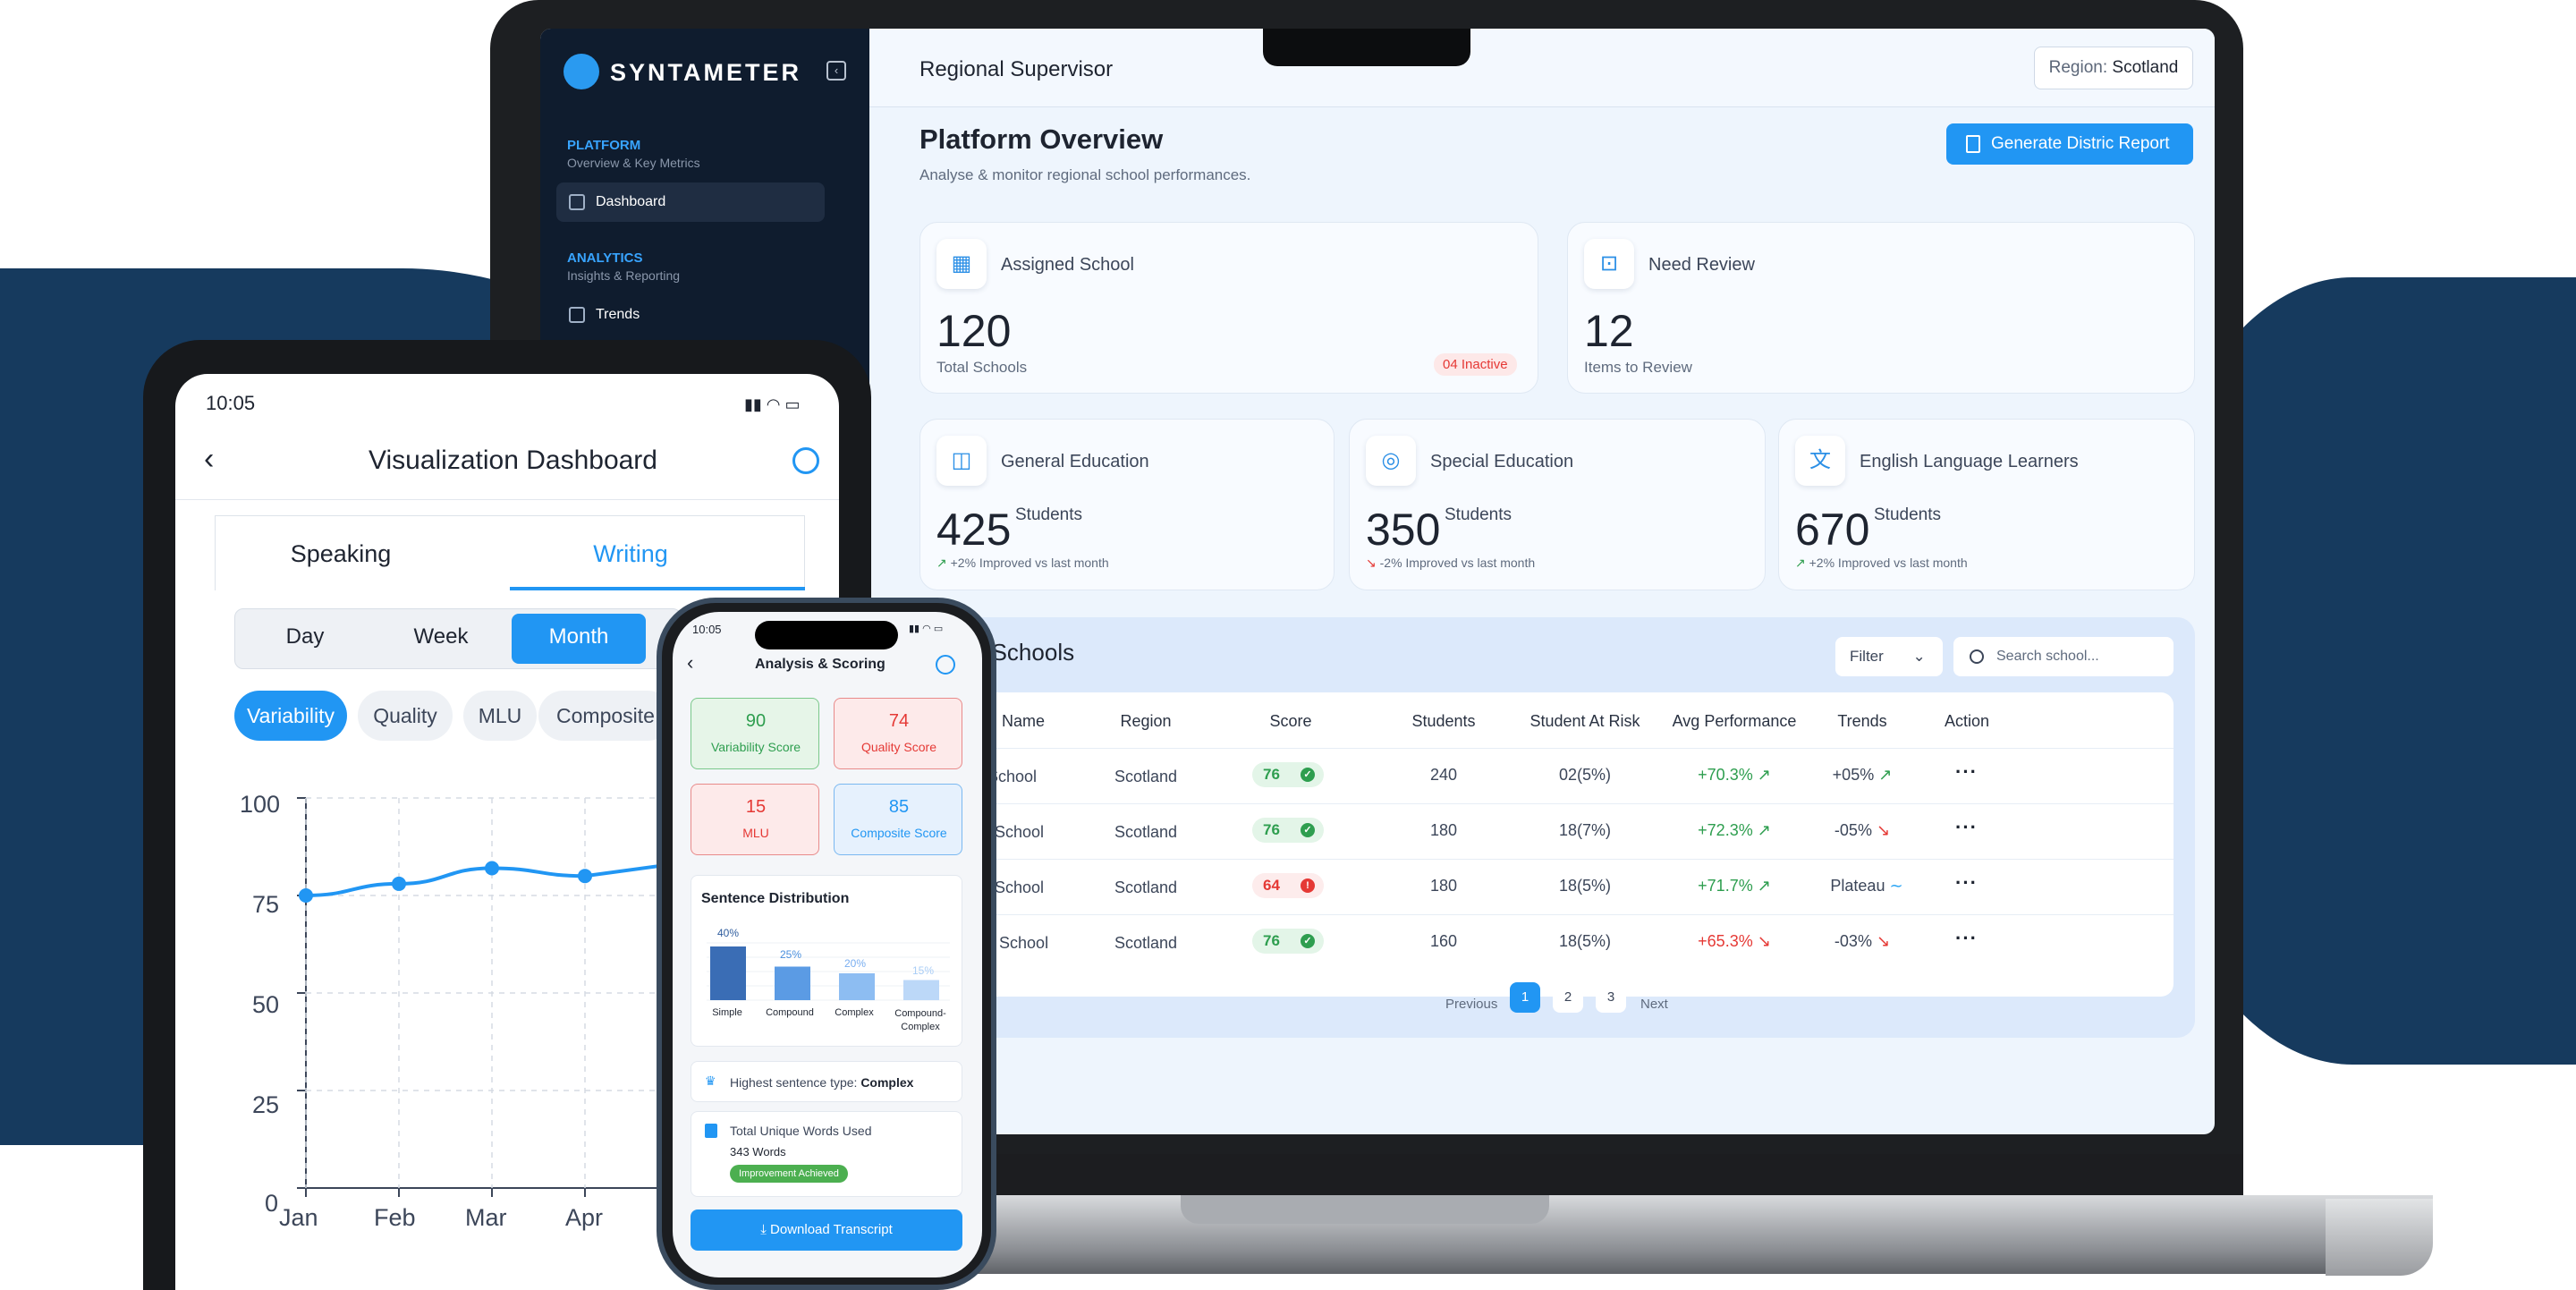 The image size is (2576, 1290). Describe the element at coordinates (577, 315) in the screenshot. I see `chart-icon` at that location.